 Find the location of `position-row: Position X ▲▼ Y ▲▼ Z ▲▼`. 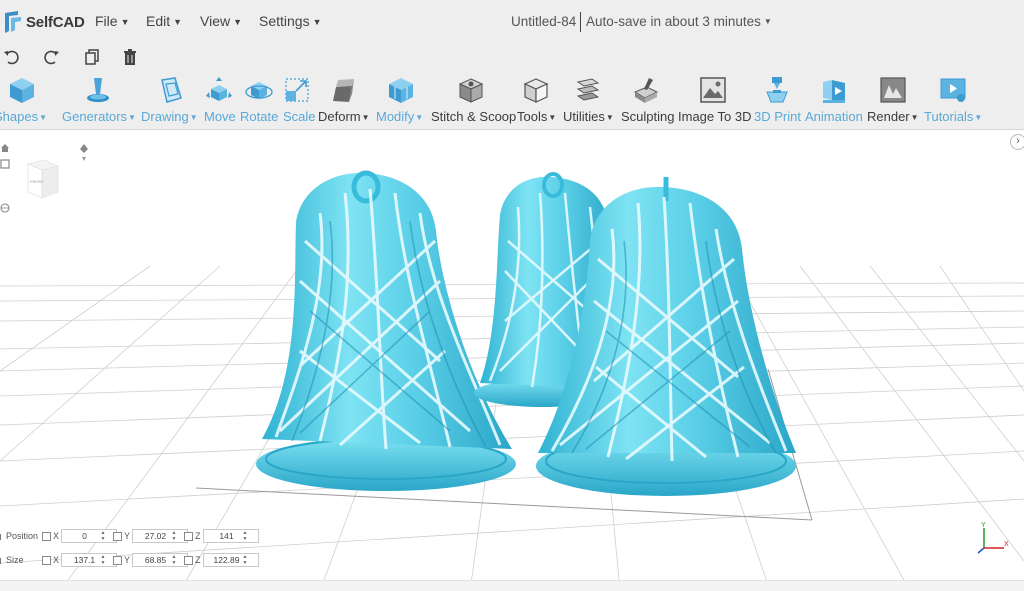

position-row: Position X ▲▼ Y ▲▼ Z ▲▼ is located at coordinates (130, 537).